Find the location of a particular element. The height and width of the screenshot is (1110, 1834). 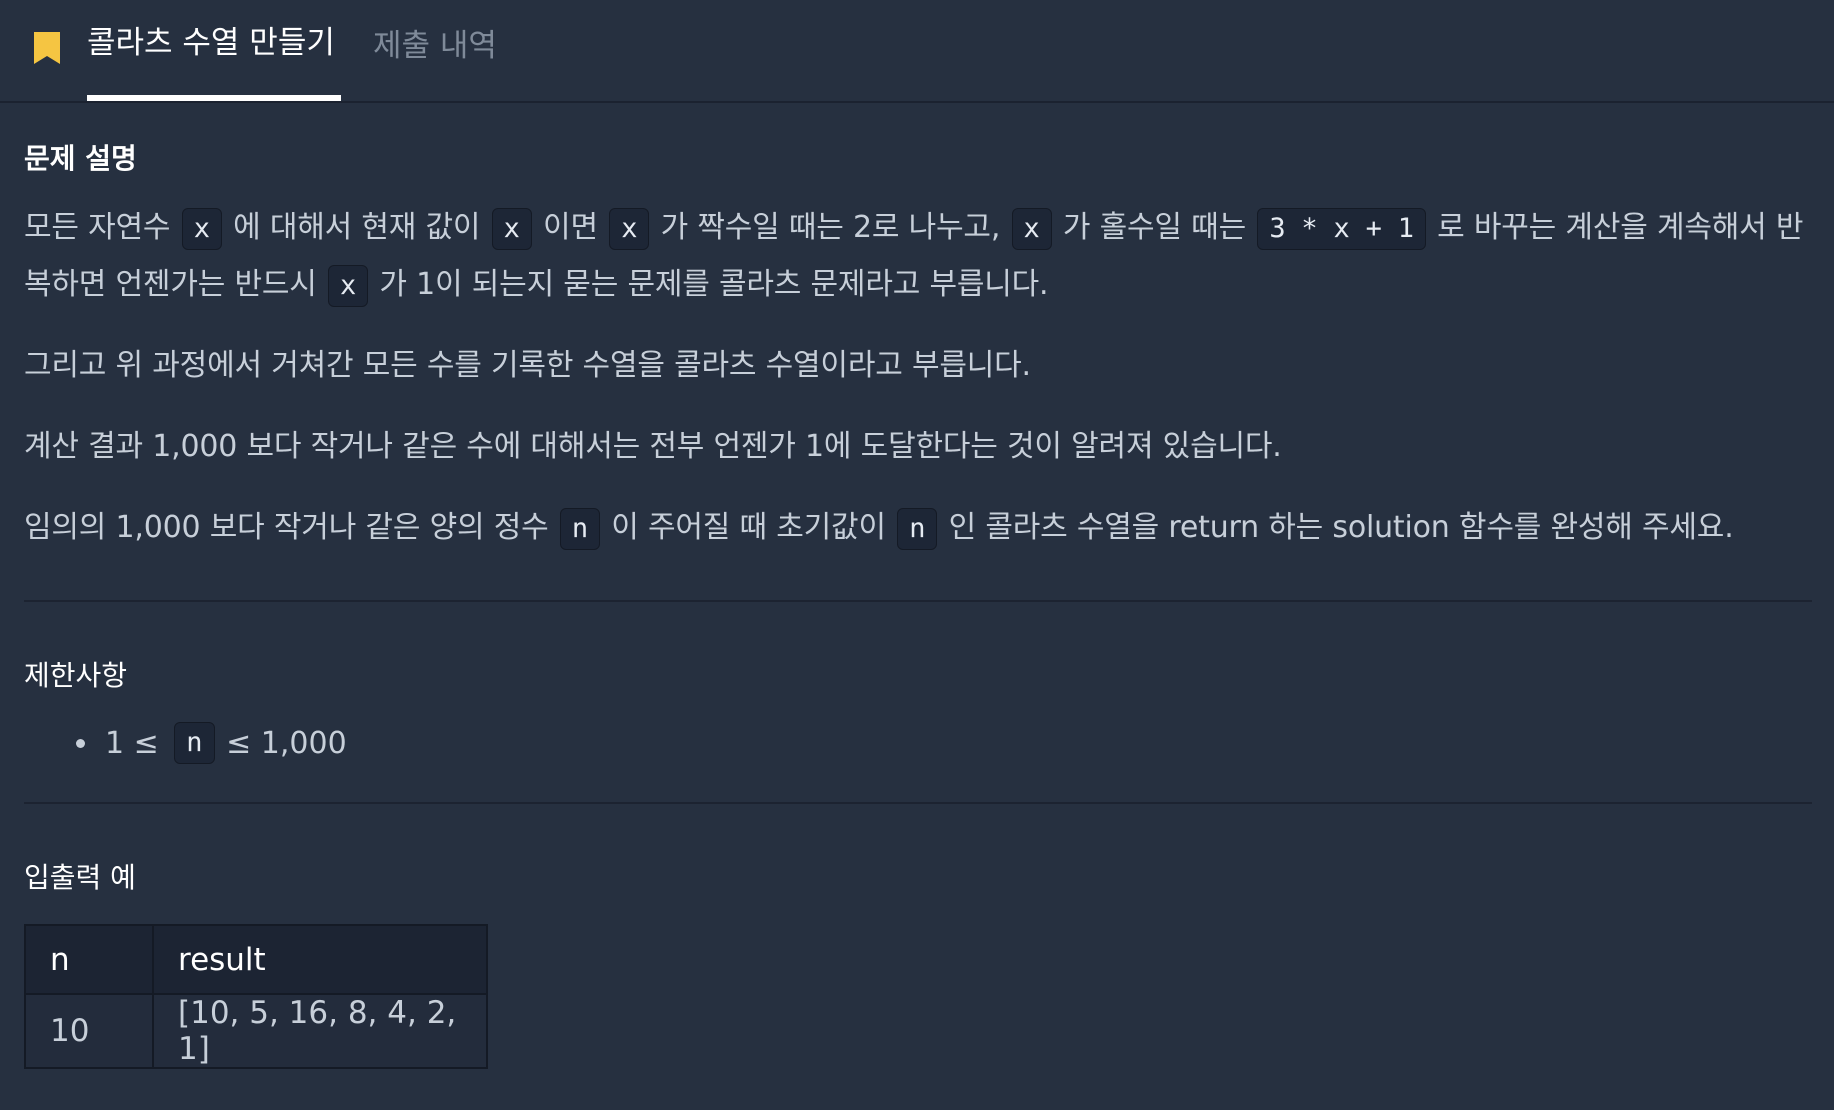

table-header-row: n result is located at coordinates (256, 959).